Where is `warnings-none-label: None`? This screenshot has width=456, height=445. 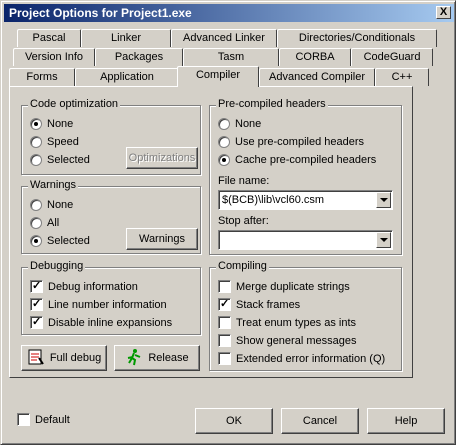
warnings-none-label: None is located at coordinates (60, 205).